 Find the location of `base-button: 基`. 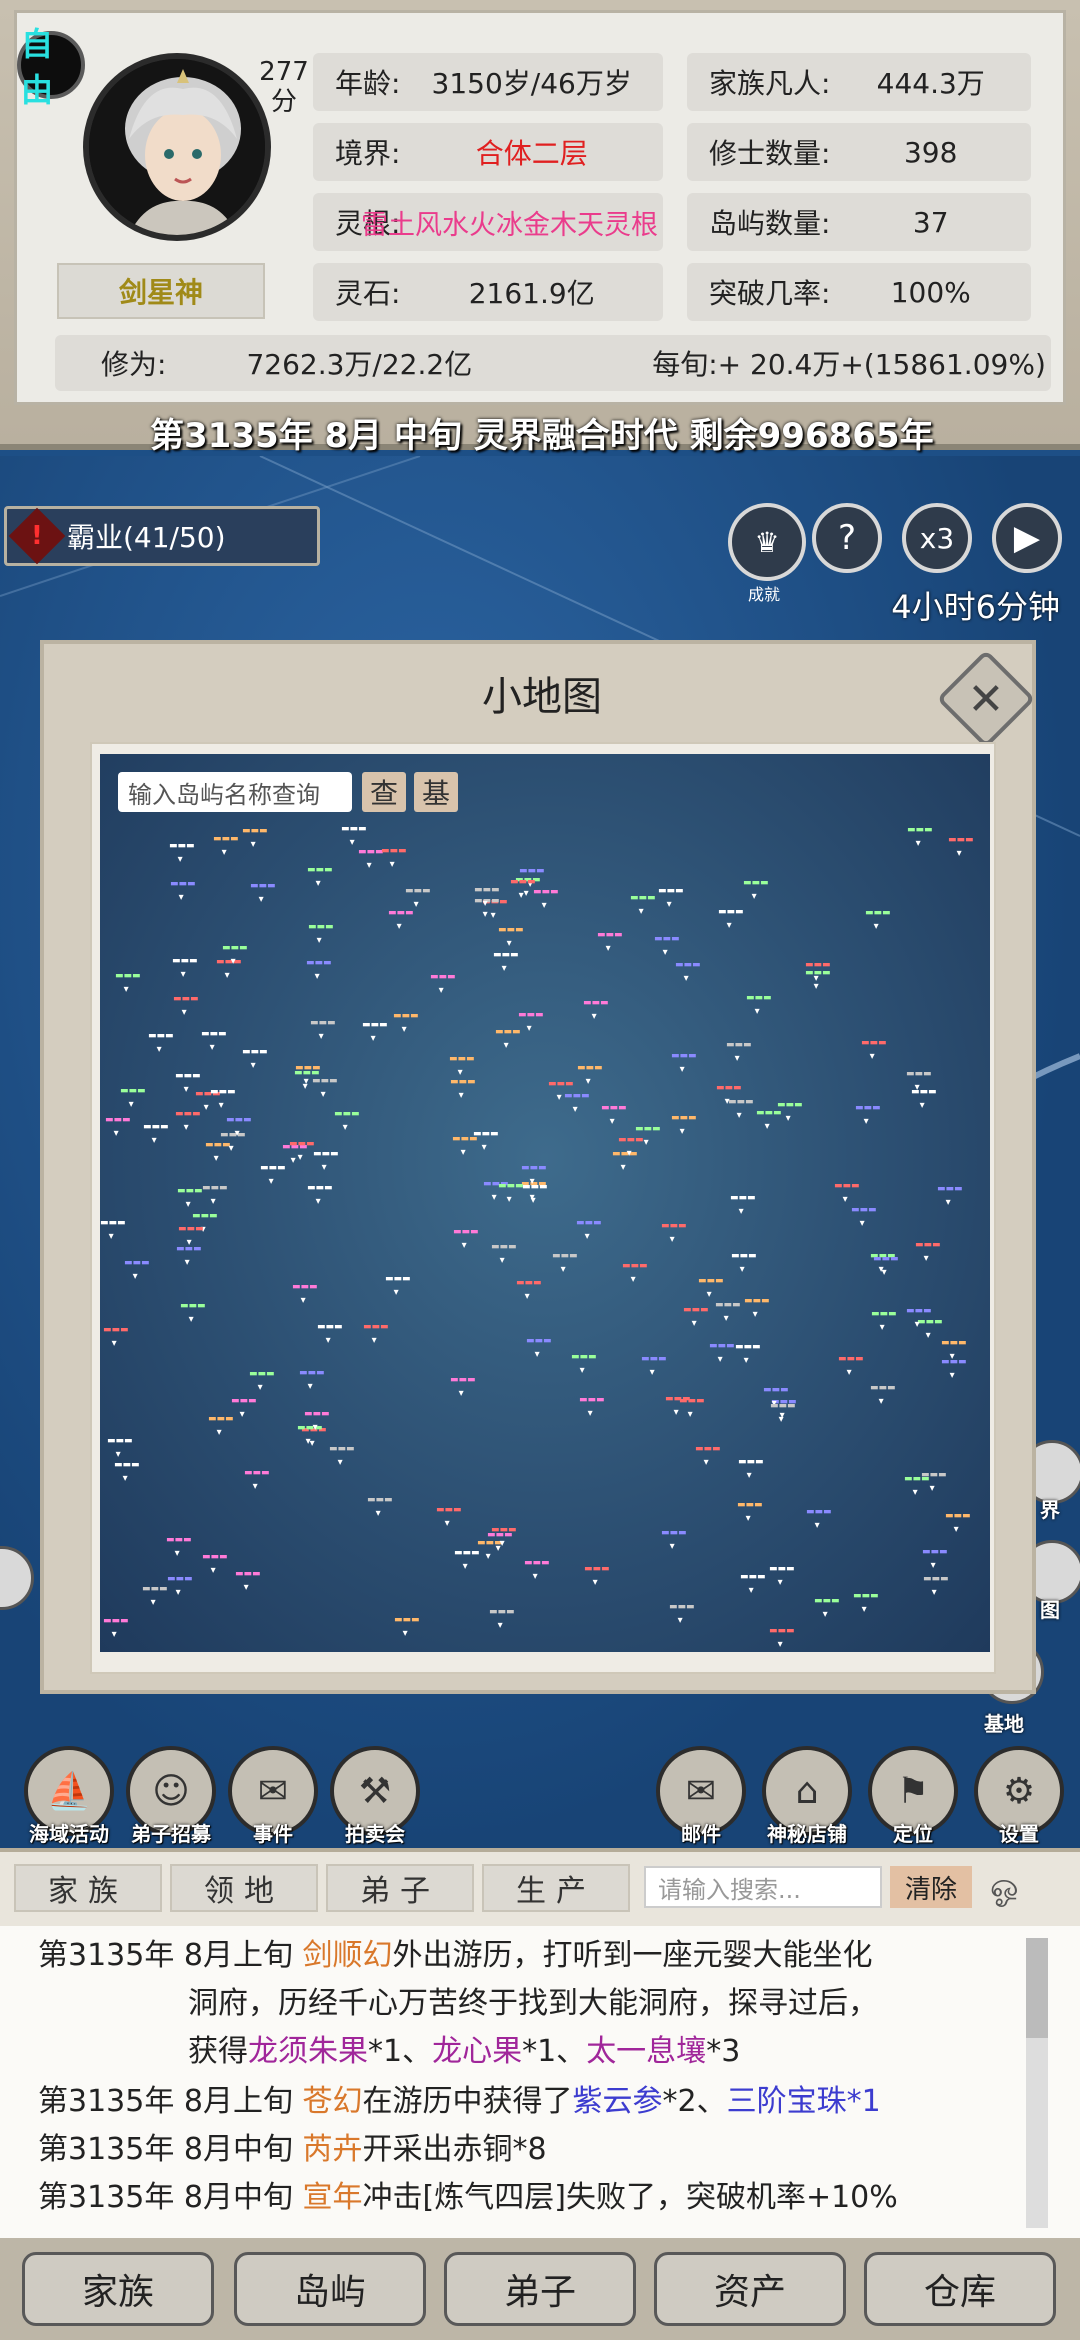

base-button: 基 is located at coordinates (436, 792).